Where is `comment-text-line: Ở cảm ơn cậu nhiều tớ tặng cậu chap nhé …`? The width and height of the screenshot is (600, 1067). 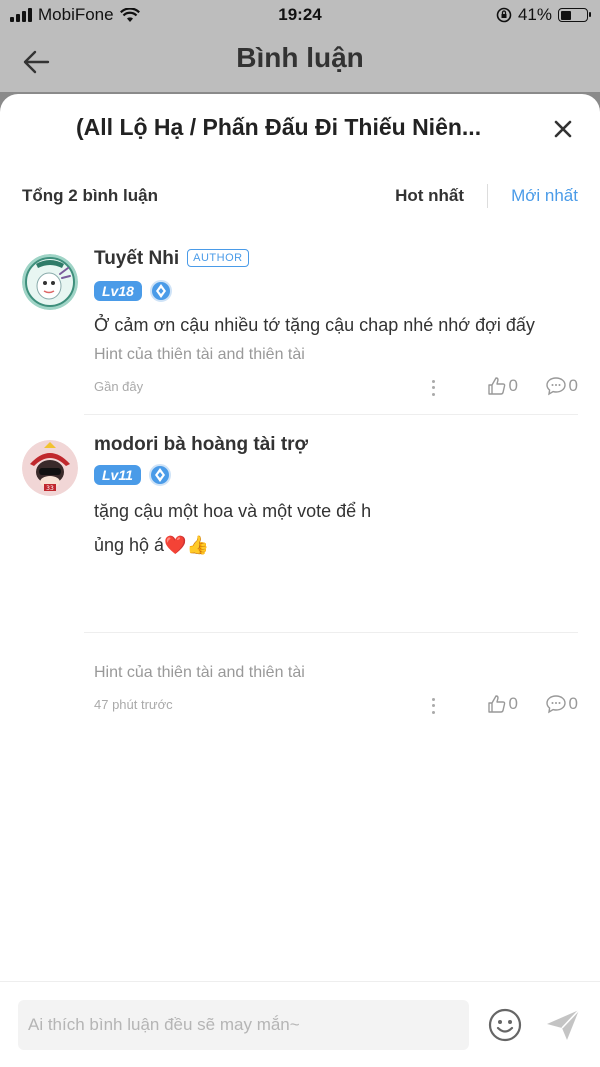
comment-text-line: Ở cảm ơn cậu nhiều tớ tặng cậu chap nhé … is located at coordinates (314, 325).